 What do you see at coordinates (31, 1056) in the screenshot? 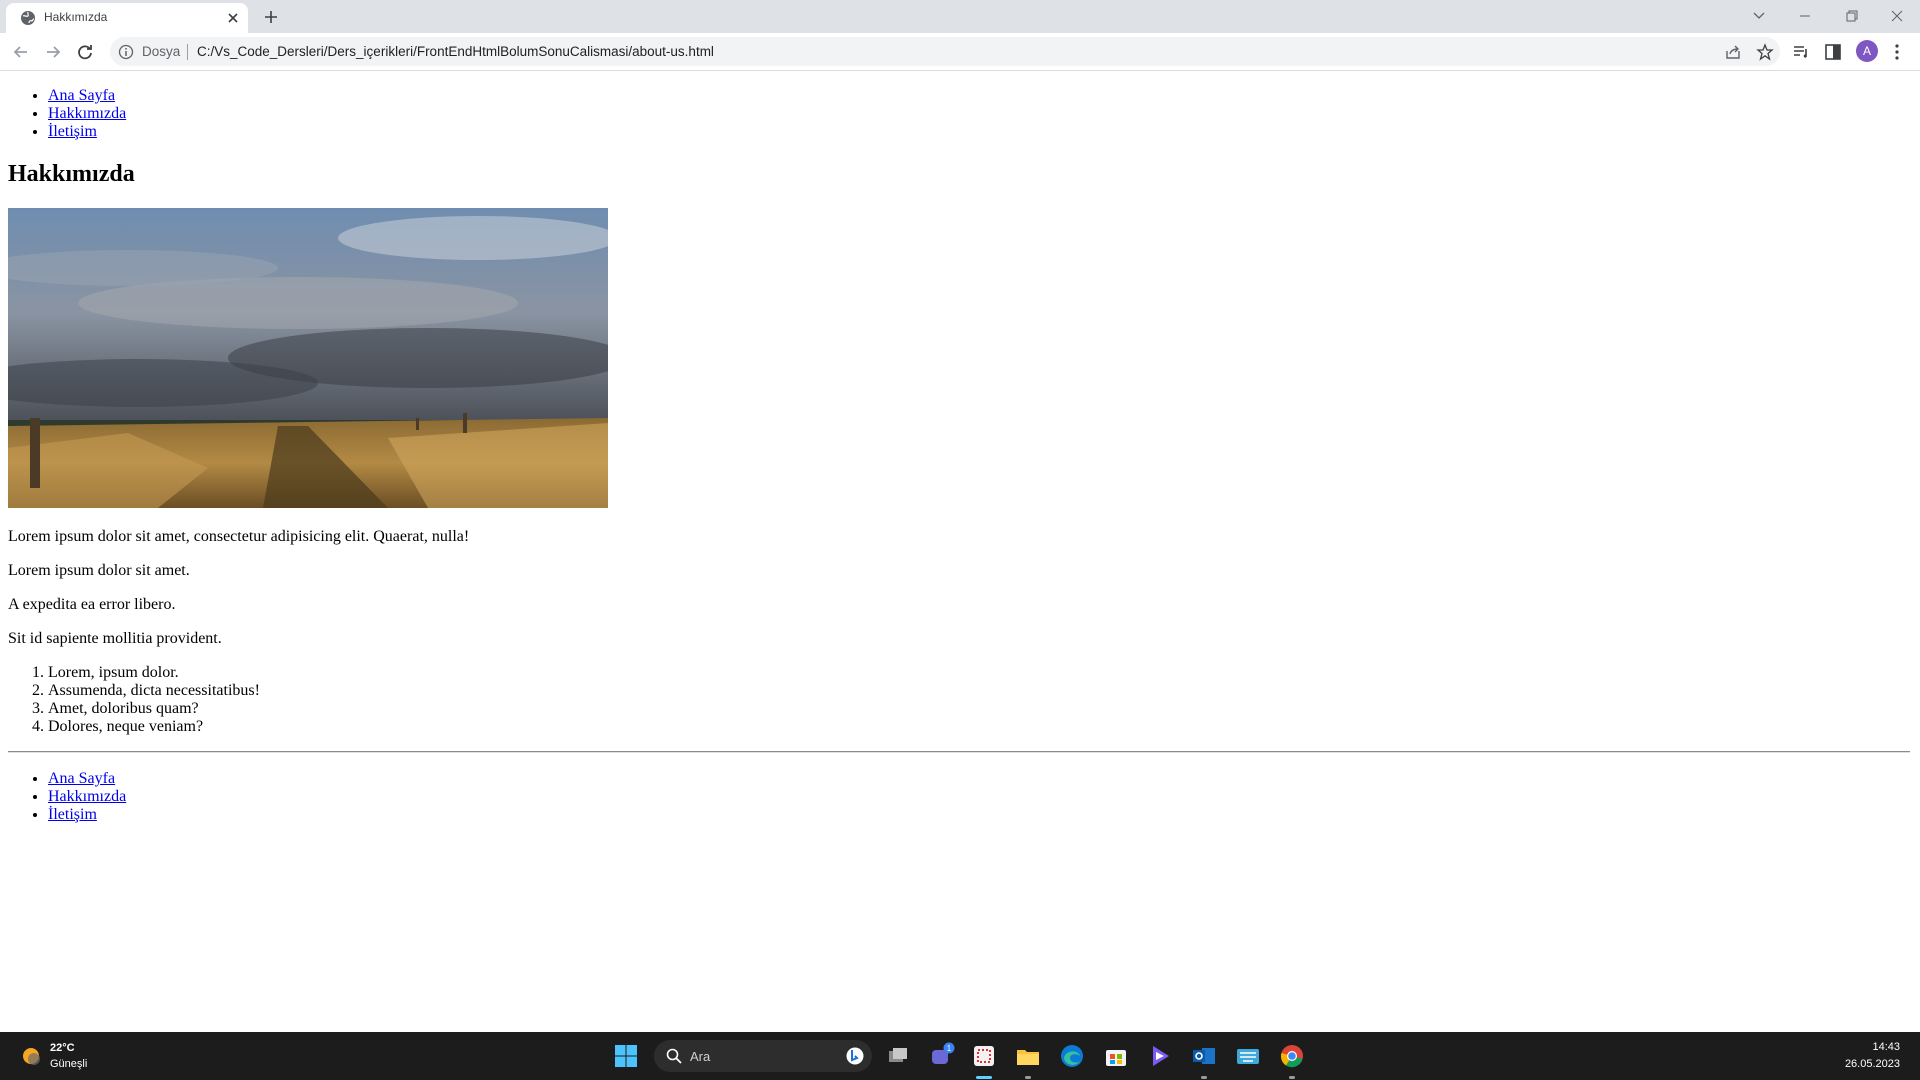
I see `weather-sun-icon` at bounding box center [31, 1056].